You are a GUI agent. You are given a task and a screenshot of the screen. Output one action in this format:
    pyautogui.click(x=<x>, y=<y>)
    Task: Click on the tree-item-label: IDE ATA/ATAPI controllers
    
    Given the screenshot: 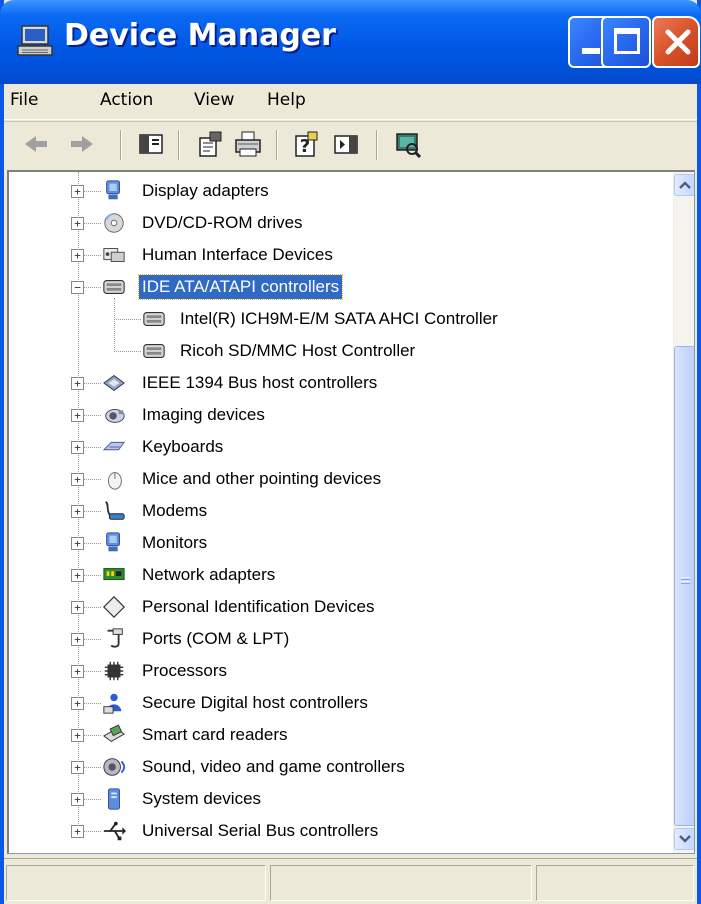 What is the action you would take?
    pyautogui.click(x=240, y=287)
    